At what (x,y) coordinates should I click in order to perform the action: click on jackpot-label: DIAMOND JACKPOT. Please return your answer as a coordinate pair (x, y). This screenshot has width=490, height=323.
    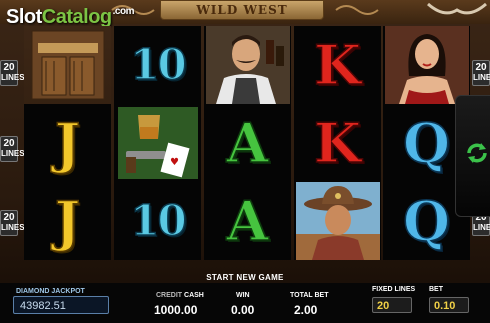
    Looking at the image, I should click on (50, 291).